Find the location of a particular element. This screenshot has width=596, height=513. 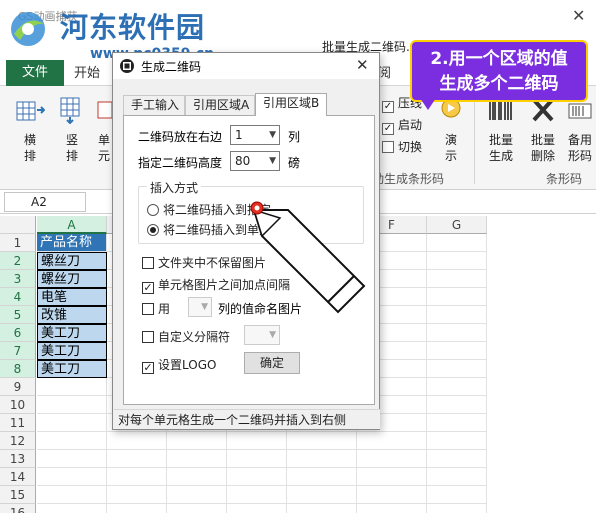

row-header: 12 is located at coordinates (18, 441).